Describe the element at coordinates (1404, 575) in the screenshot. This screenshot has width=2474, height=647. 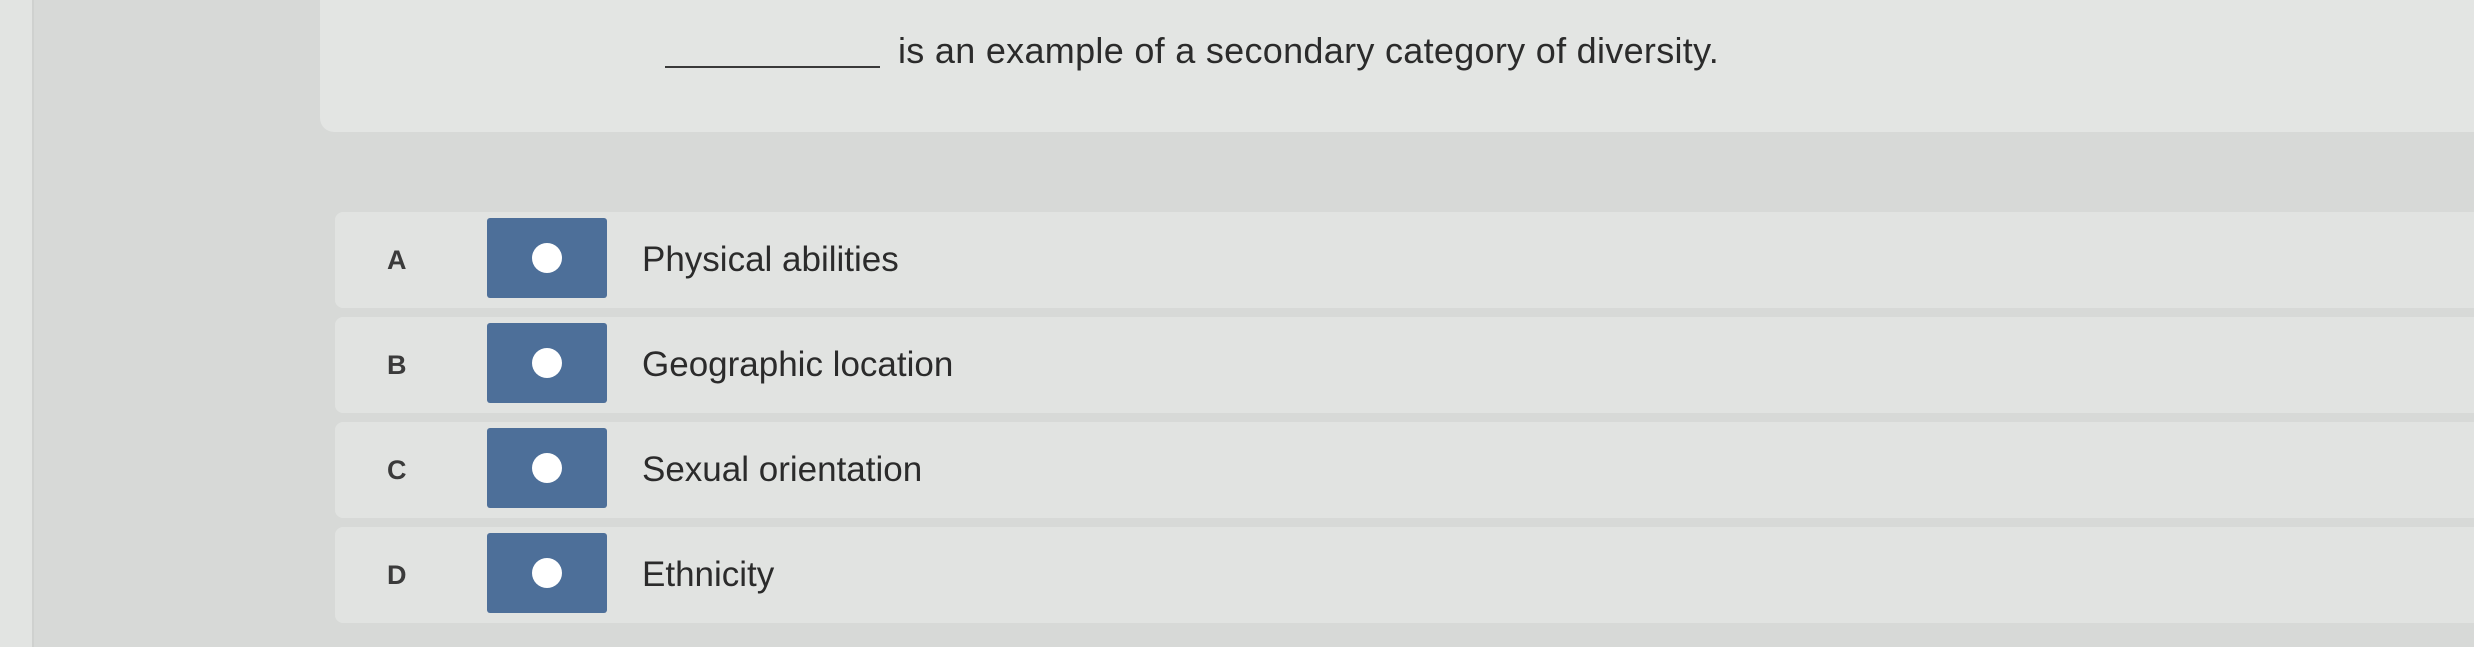
I see `option-d: D Ethnicity` at that location.